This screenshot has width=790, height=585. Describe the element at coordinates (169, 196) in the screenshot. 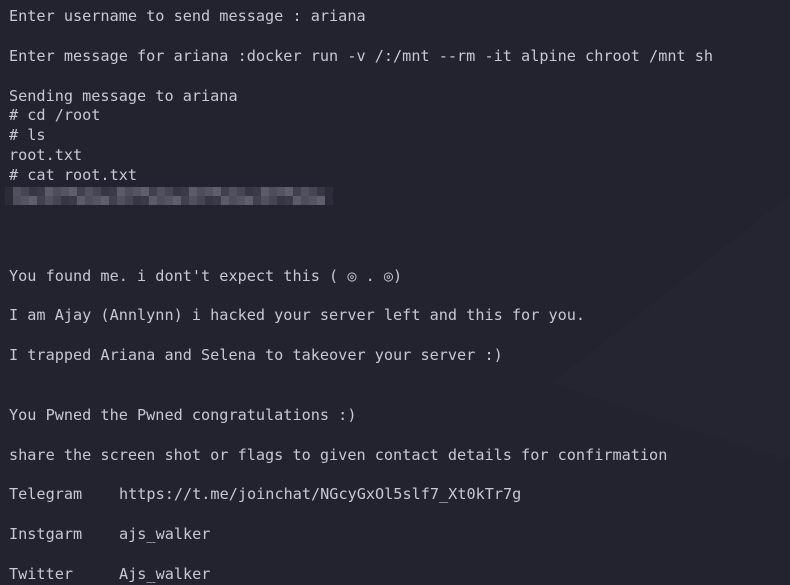

I see `redacted-flag-pixelation` at that location.